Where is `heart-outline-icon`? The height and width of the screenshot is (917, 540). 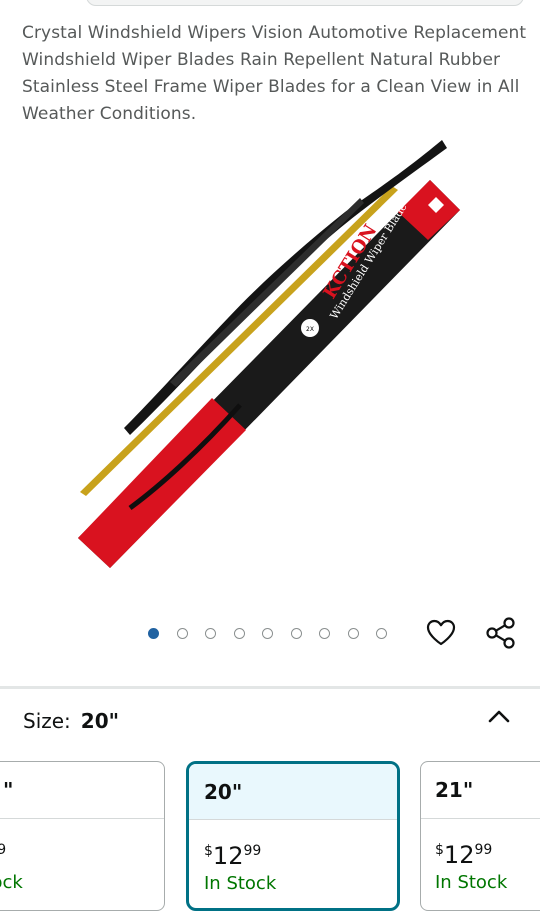 heart-outline-icon is located at coordinates (441, 632).